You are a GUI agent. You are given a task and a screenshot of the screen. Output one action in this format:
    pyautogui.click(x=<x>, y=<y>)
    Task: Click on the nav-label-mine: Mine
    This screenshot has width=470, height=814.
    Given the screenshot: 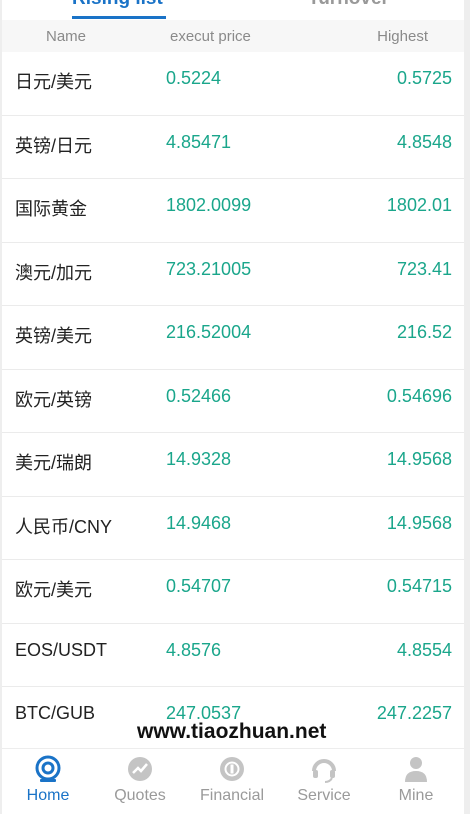 What is the action you would take?
    pyautogui.click(x=416, y=795)
    